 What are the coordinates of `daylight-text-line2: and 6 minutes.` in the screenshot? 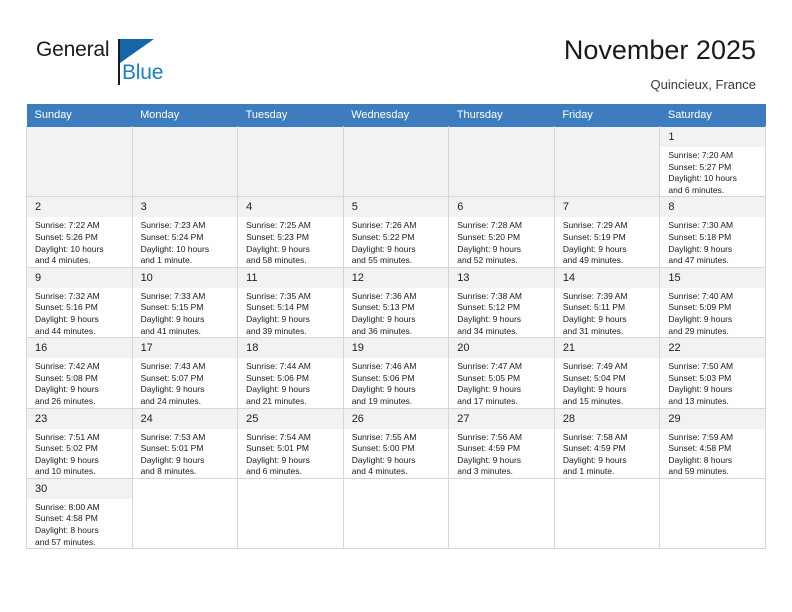 It's located at (274, 471).